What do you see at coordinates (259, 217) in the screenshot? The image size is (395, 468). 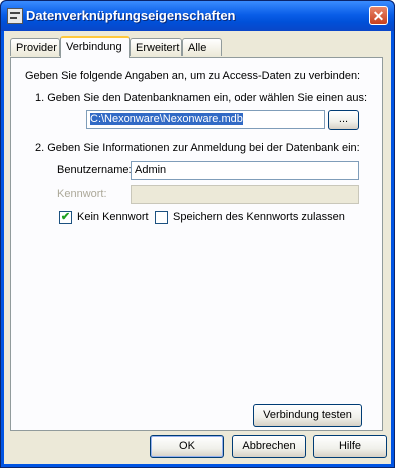 I see `save-password-label: Speichern des Kennworts zulassen` at bounding box center [259, 217].